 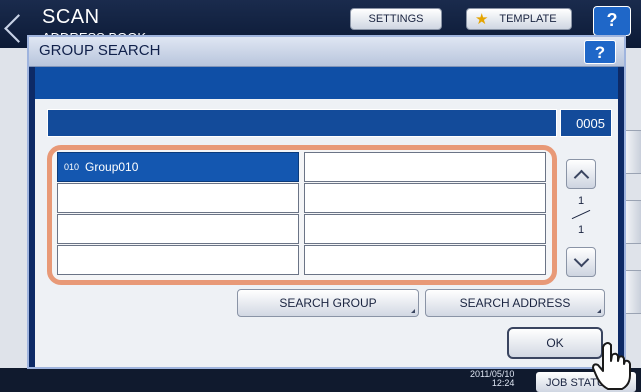 I want to click on search-group-label: SEARCH GROUP, so click(x=328, y=303).